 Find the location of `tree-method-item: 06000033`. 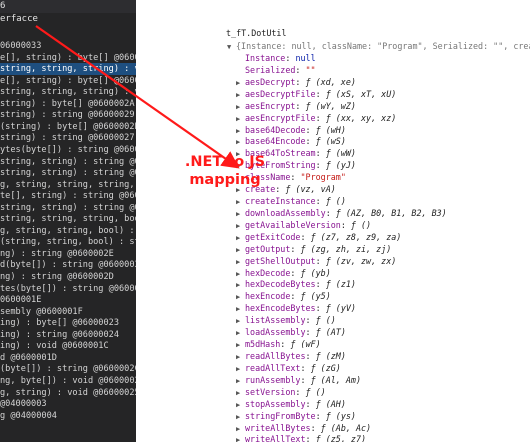

tree-method-item: 06000033 is located at coordinates (20, 46).